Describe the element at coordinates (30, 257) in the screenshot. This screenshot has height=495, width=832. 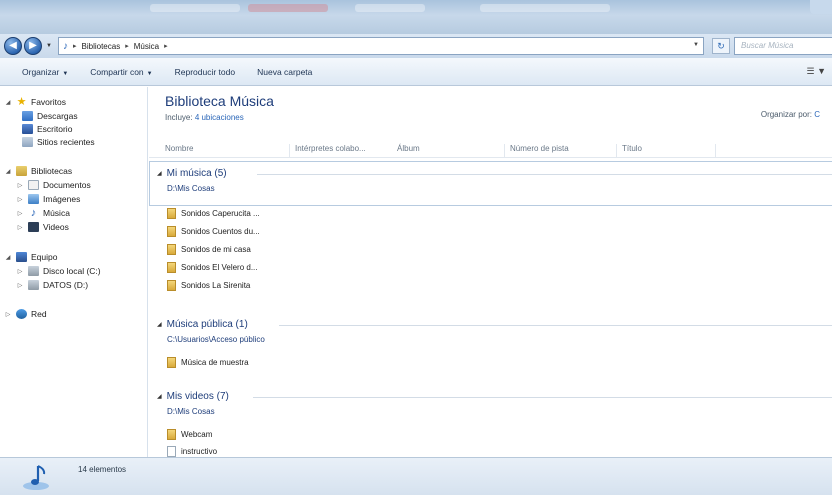
I see `sidebar-computer: ◢ Equipo` at that location.